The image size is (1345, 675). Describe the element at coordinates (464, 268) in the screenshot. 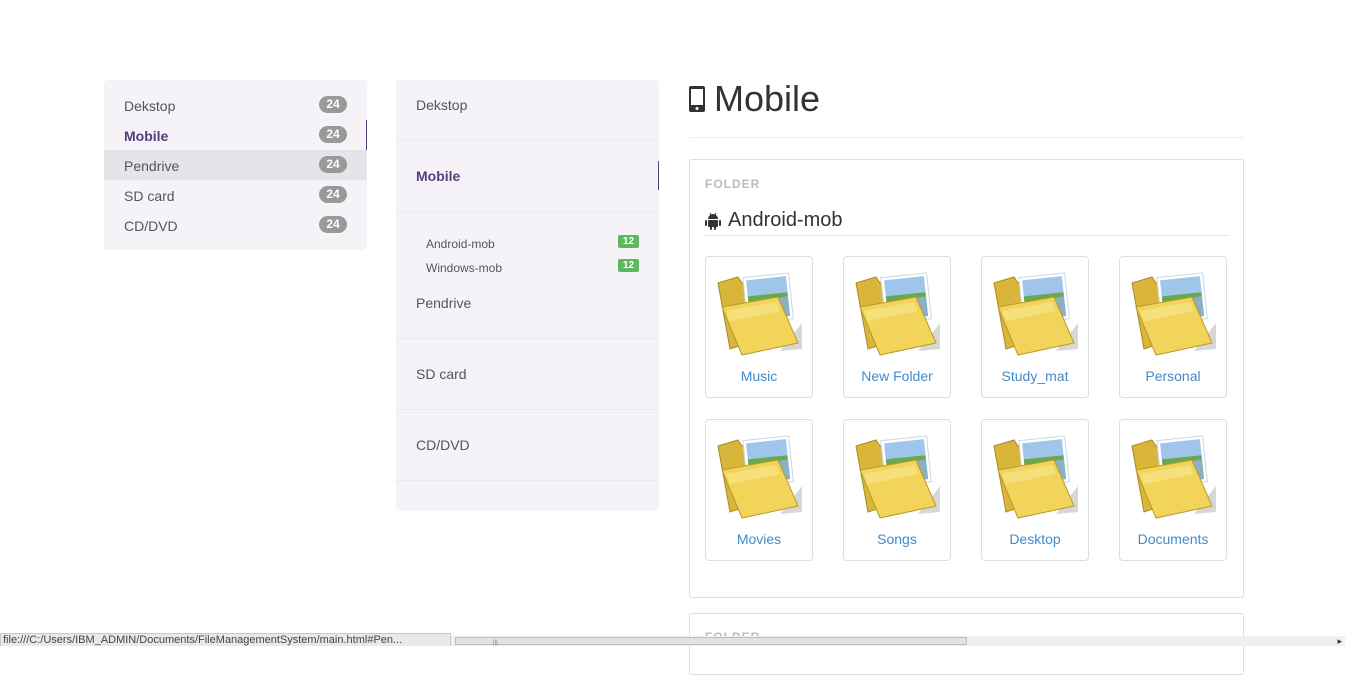

I see `subnav-subitem-windows: Windows-mob` at that location.